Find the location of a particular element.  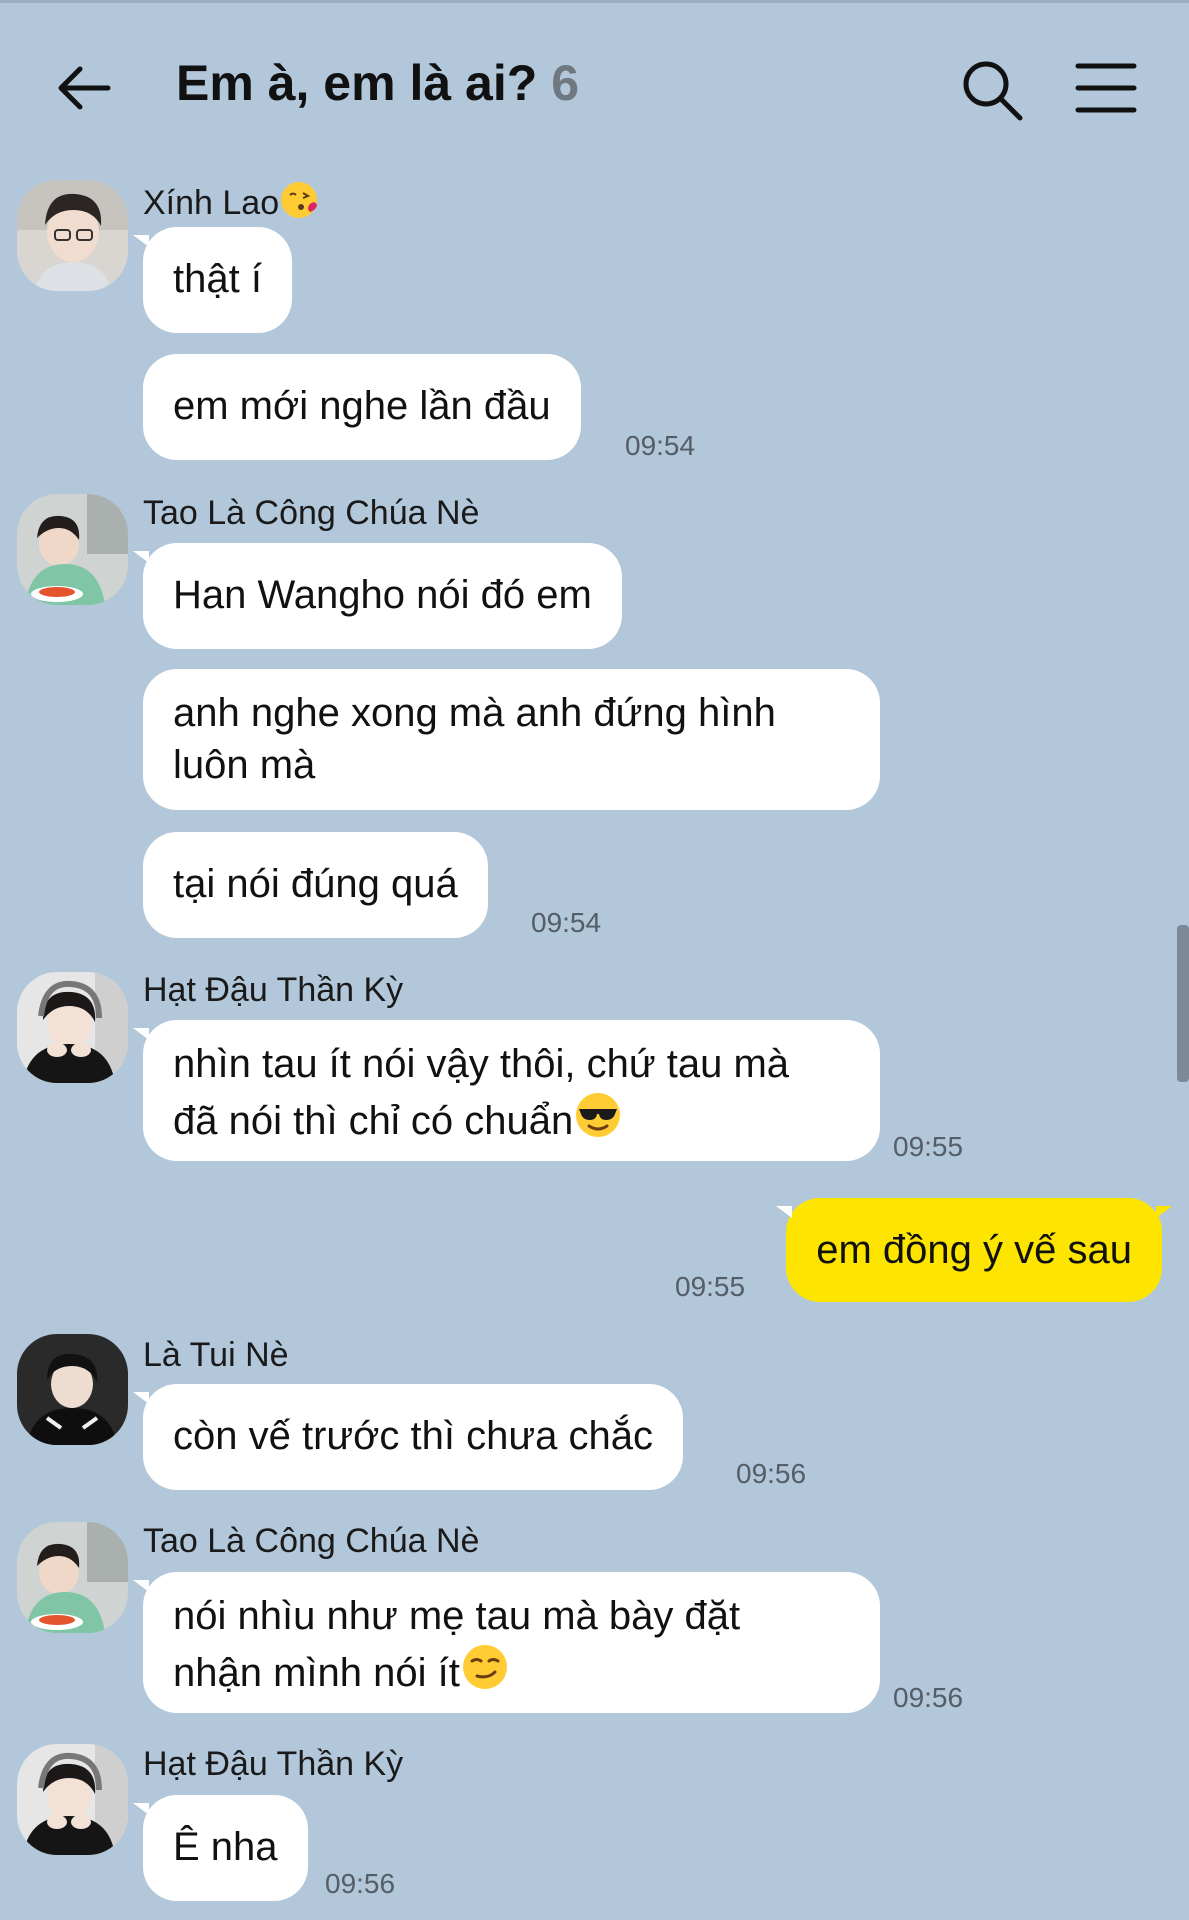

kissing-emoji-icon is located at coordinates (299, 200).